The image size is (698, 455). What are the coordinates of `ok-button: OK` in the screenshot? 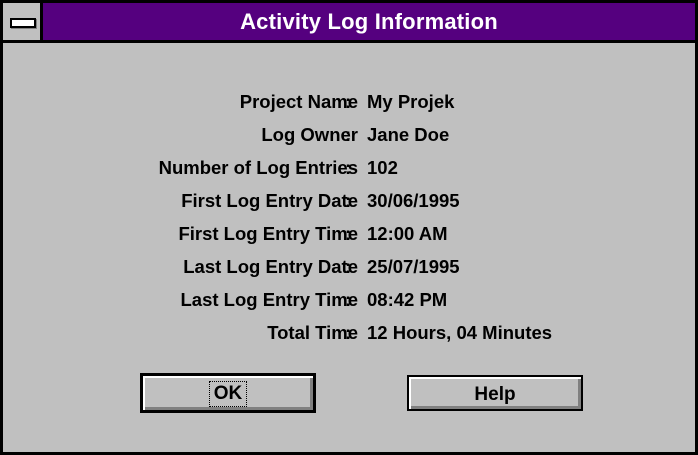 It's located at (228, 393).